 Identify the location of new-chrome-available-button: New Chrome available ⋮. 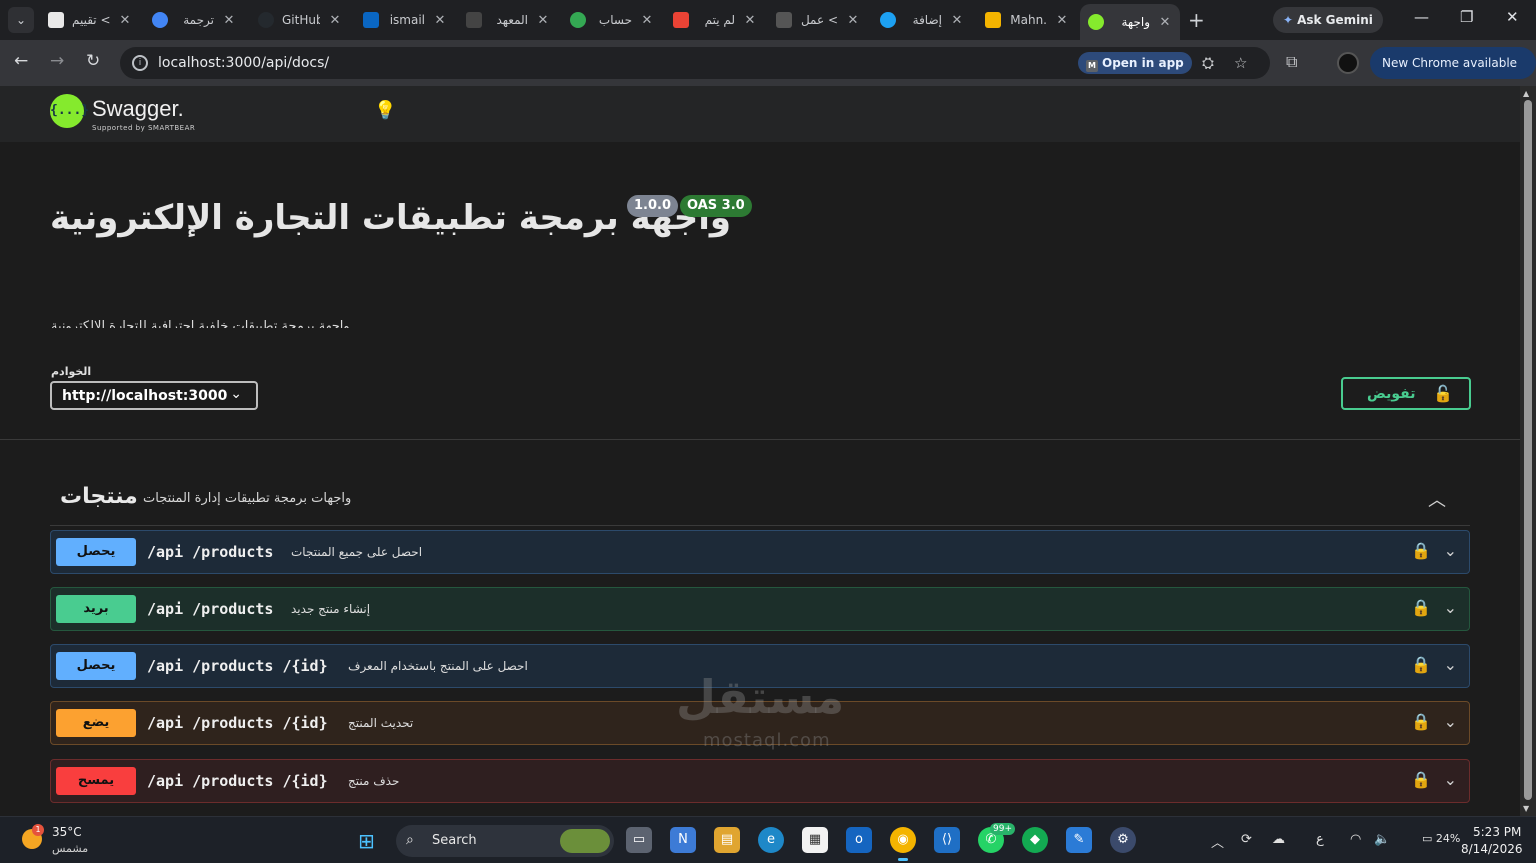
(1453, 74).